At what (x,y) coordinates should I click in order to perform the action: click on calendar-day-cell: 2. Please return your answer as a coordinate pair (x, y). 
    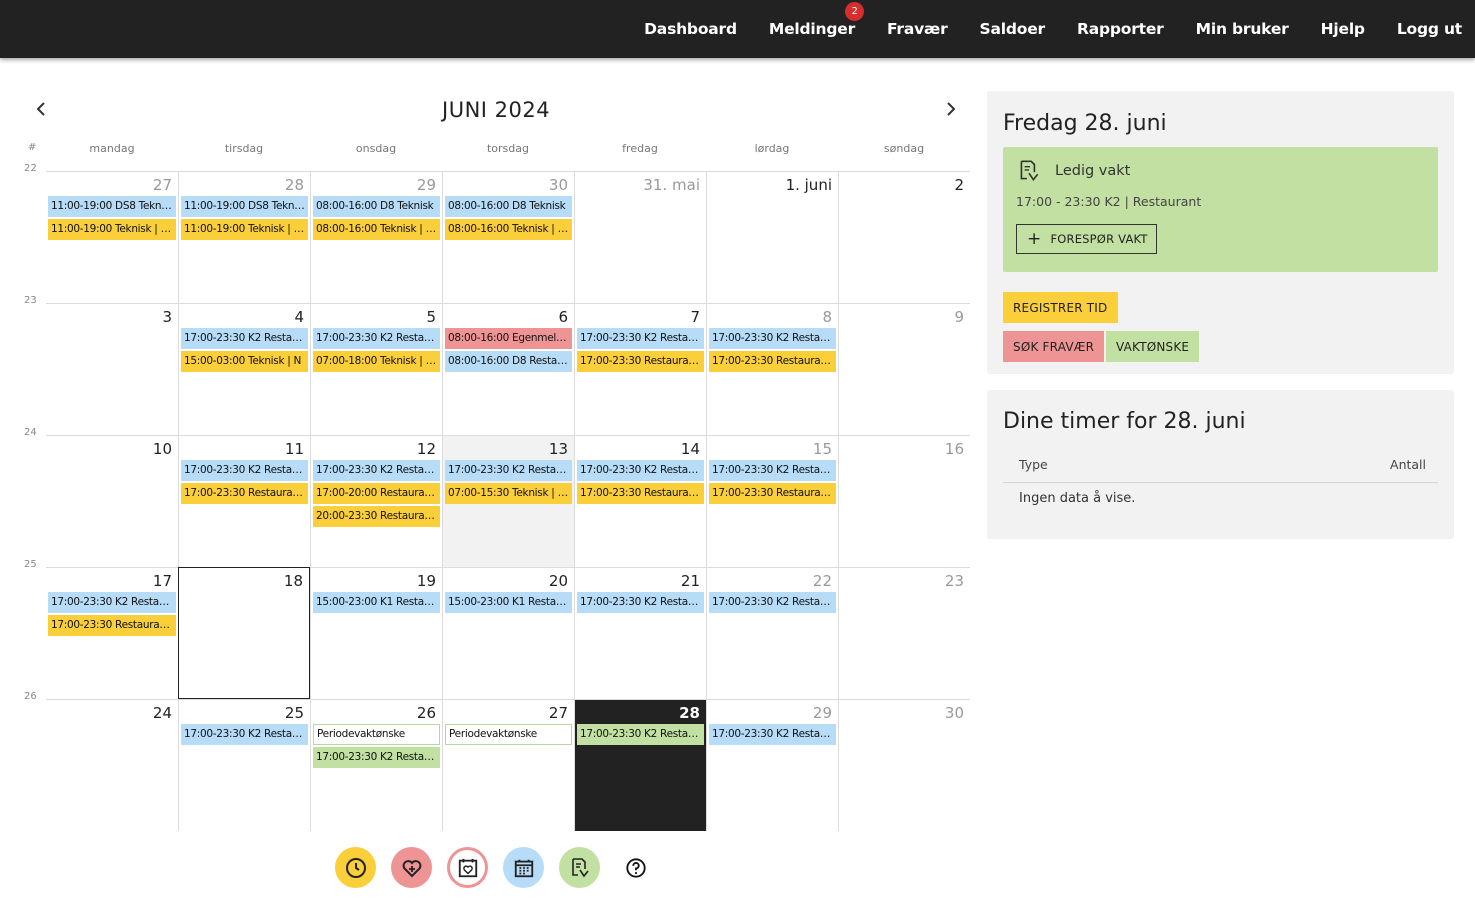
    Looking at the image, I should click on (904, 237).